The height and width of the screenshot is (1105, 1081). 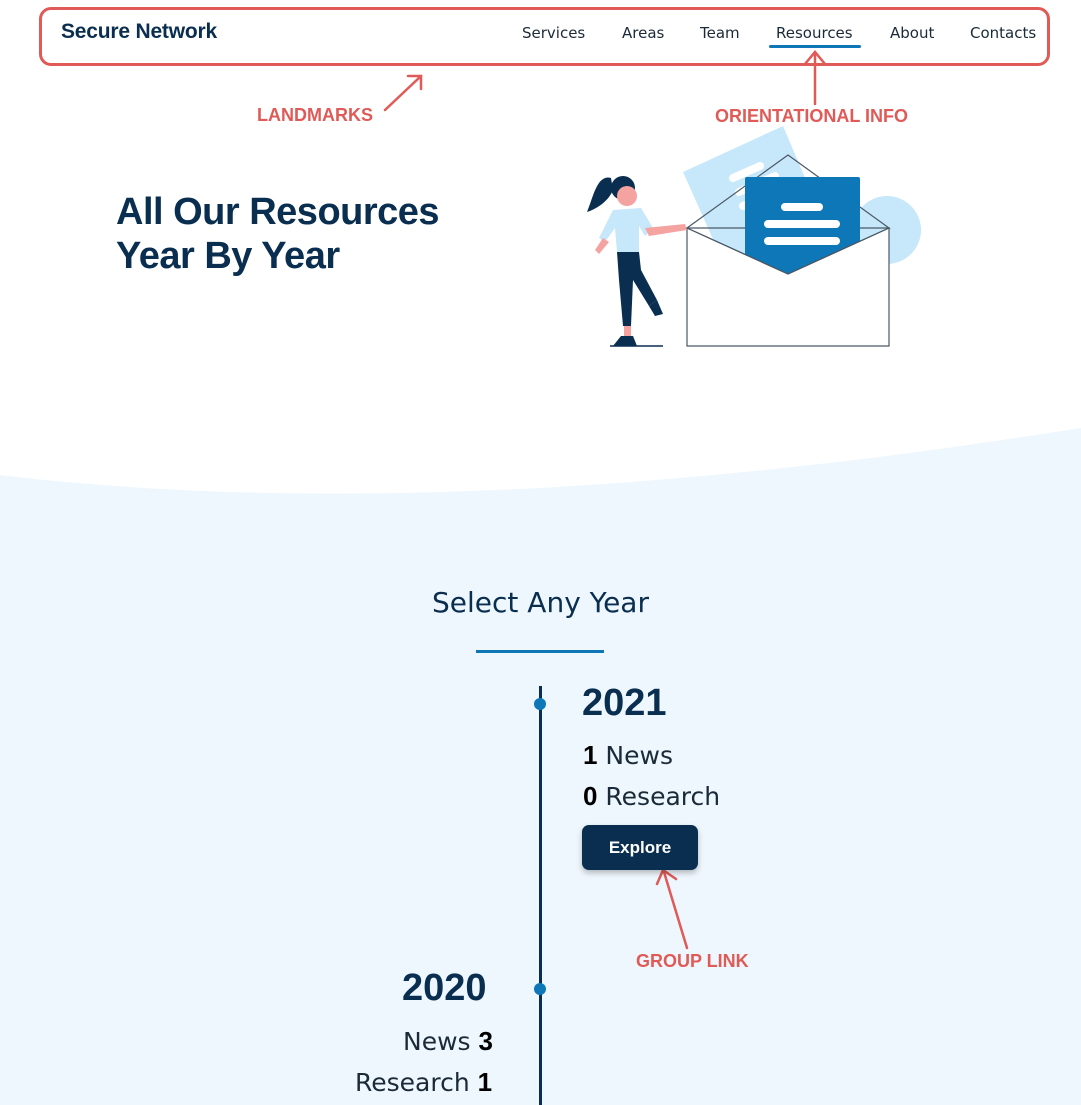 I want to click on hero-illustration, so click(x=754, y=236).